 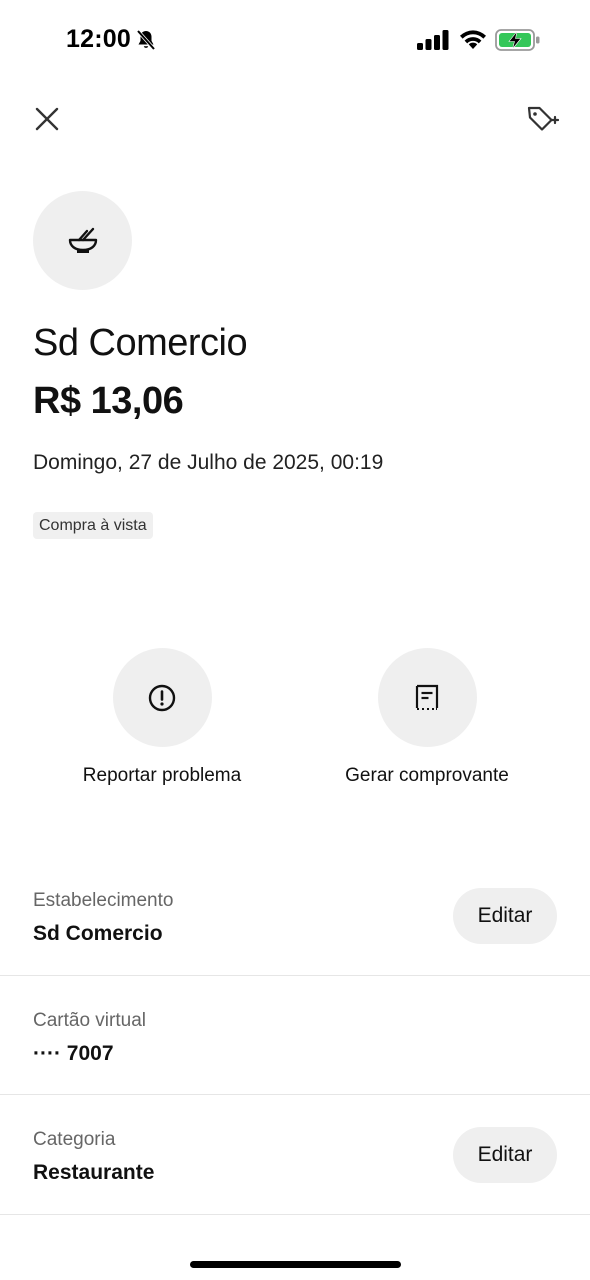 I want to click on payment-type-badge: Compra à vista, so click(x=93, y=525).